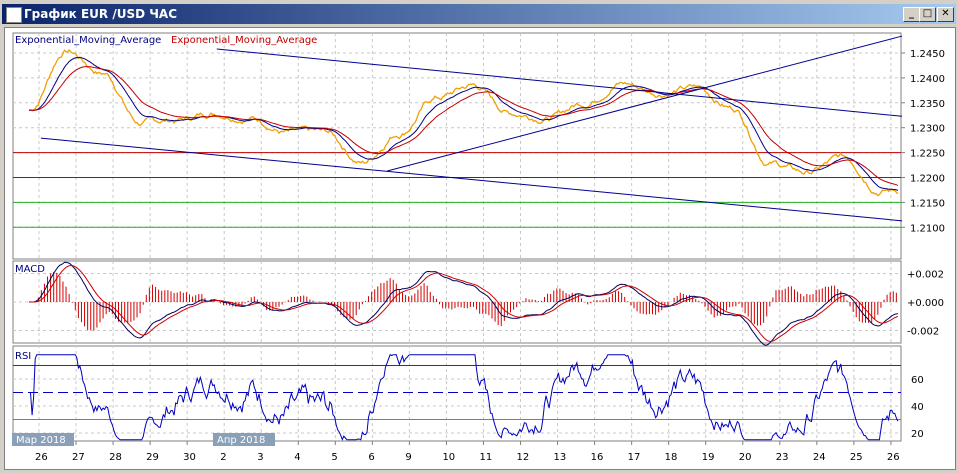 The image size is (958, 473). I want to click on price-tick-label: 1.2200, so click(927, 179).